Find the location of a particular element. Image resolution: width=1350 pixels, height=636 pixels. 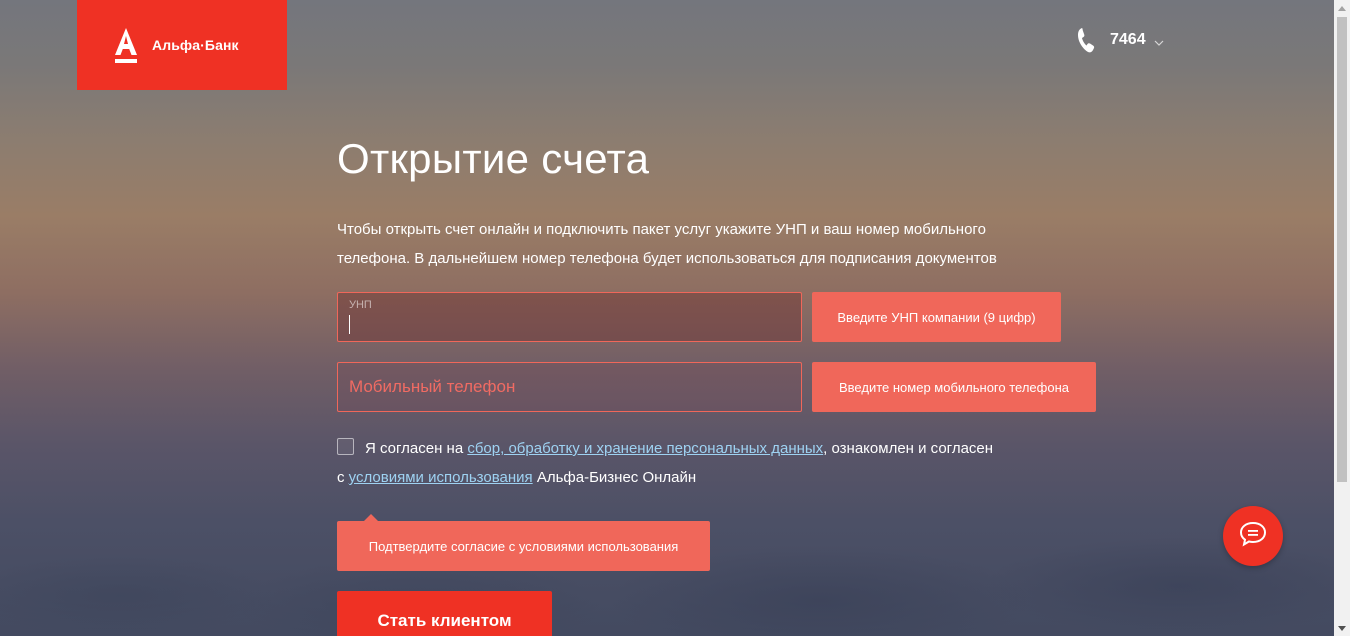

phone-input is located at coordinates (569, 387).